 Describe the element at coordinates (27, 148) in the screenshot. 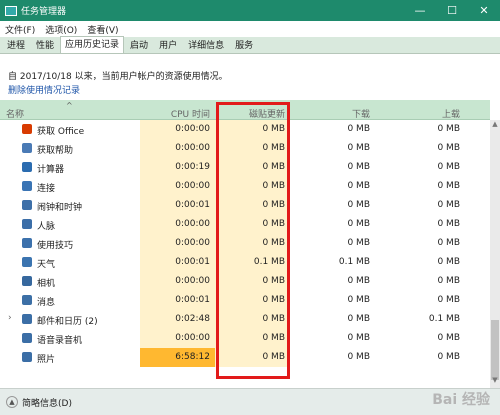

I see `help-icon` at that location.